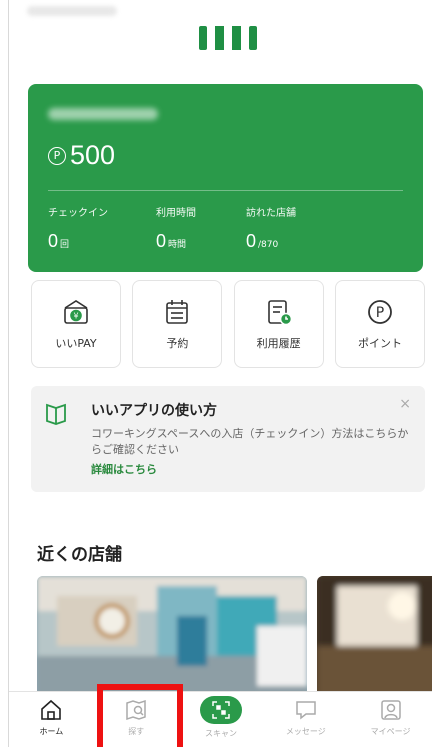 This screenshot has height=747, width=433. Describe the element at coordinates (78, 228) in the screenshot. I see `stat-checkin: チェックイン 0回` at that location.